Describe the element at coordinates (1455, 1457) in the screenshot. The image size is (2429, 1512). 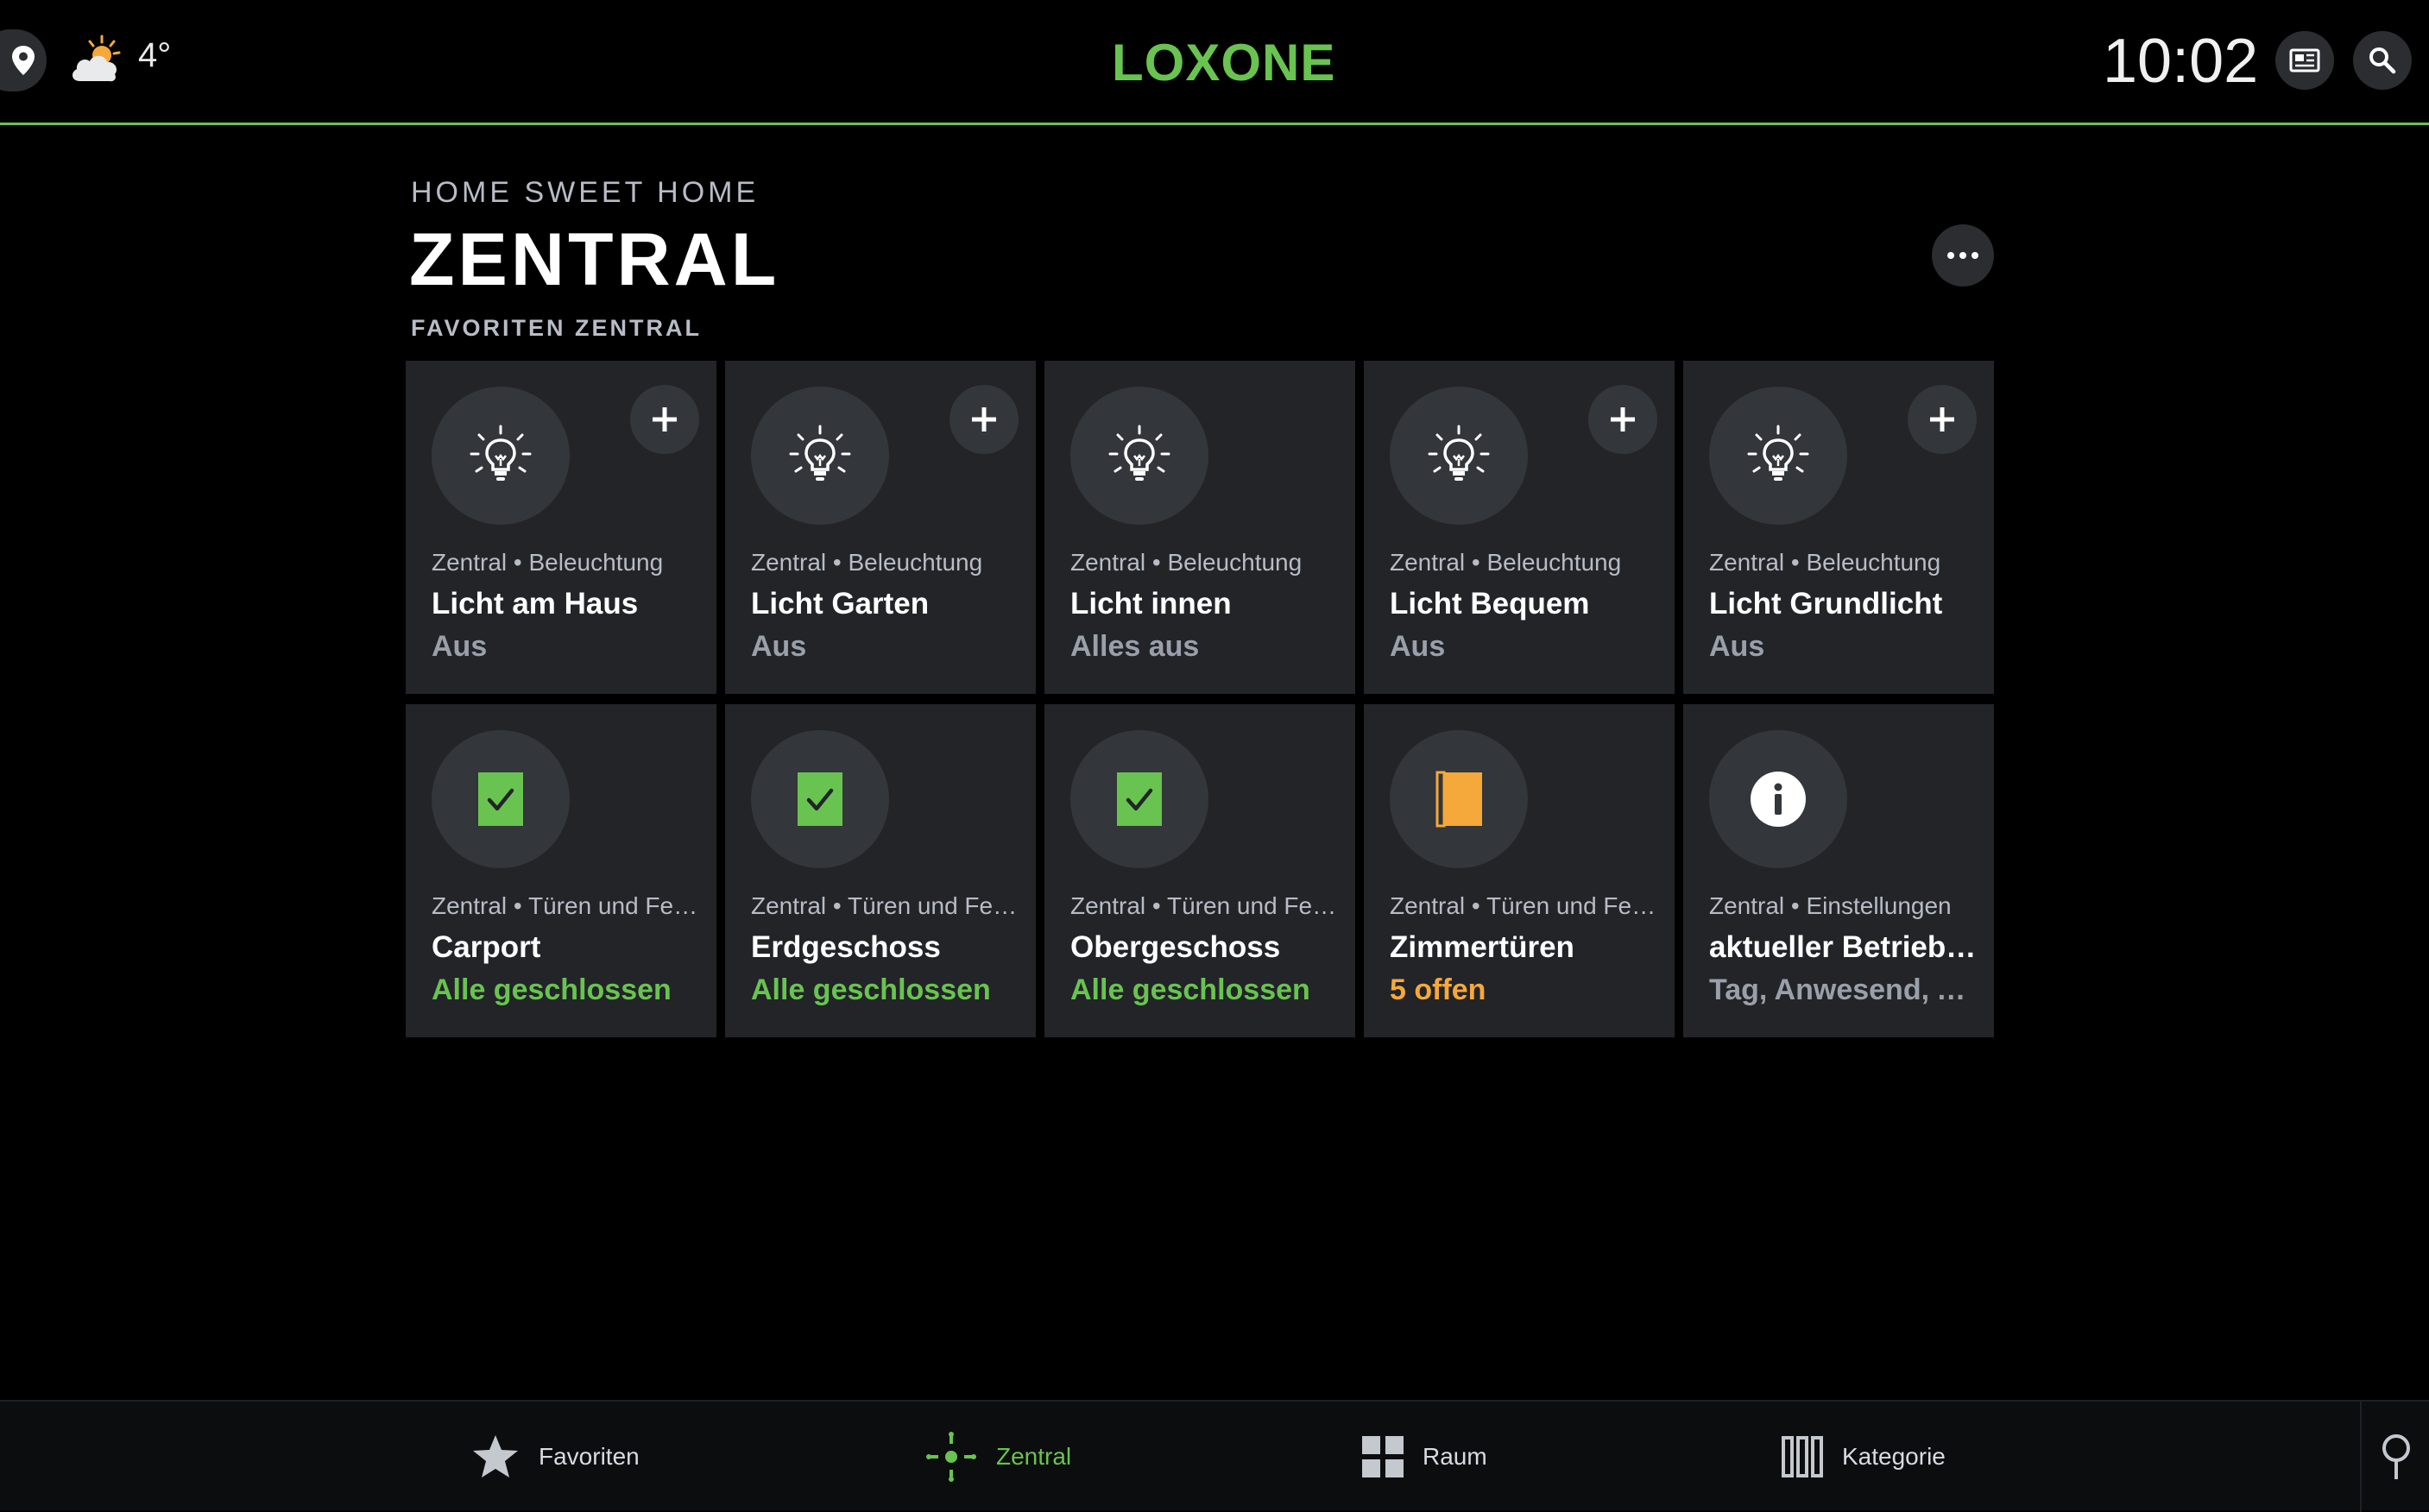
I see `nav-raum-label: Raum` at that location.